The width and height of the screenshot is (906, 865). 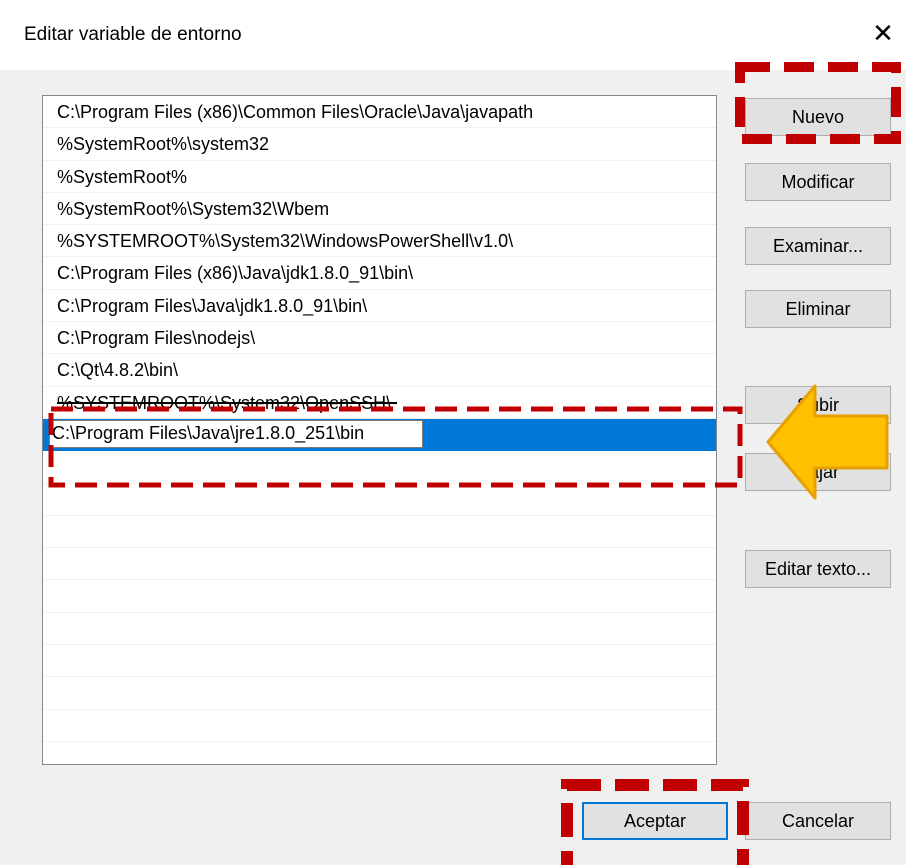 I want to click on title-bar: Editar variable de entorno ✕, so click(x=453, y=35).